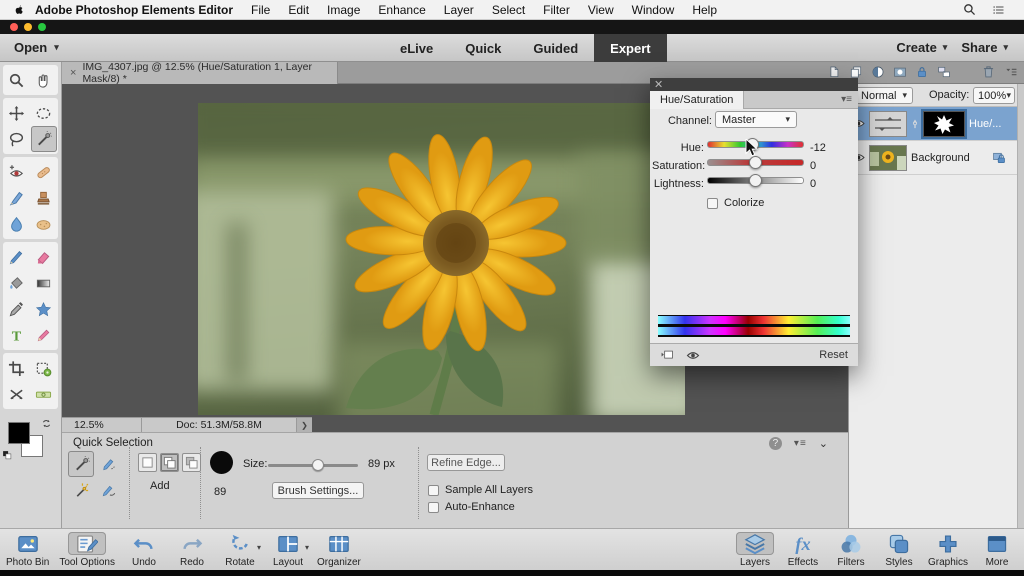  Describe the element at coordinates (888, 123) in the screenshot. I see `adjustment-layer-thumbnail` at that location.